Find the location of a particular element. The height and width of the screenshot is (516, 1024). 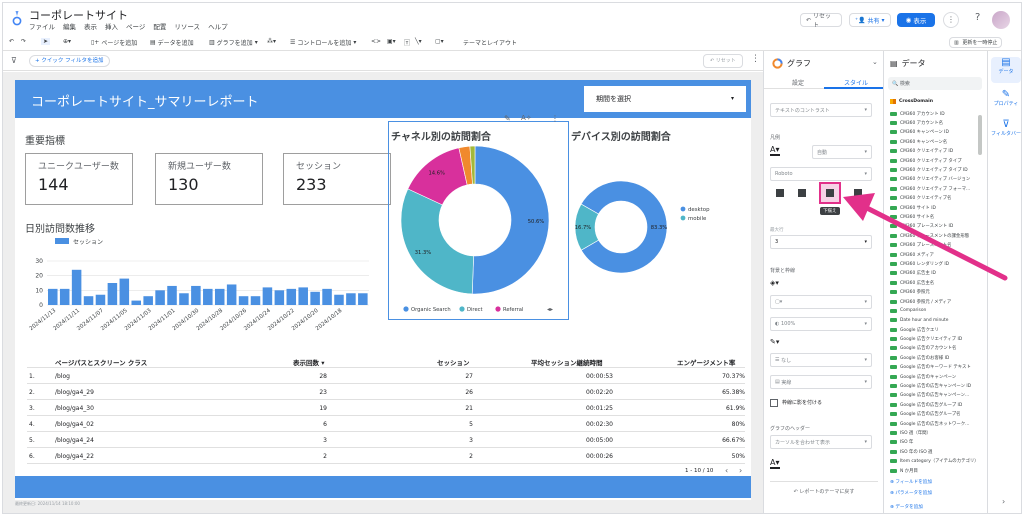

align-middle-icon is located at coordinates (802, 193).